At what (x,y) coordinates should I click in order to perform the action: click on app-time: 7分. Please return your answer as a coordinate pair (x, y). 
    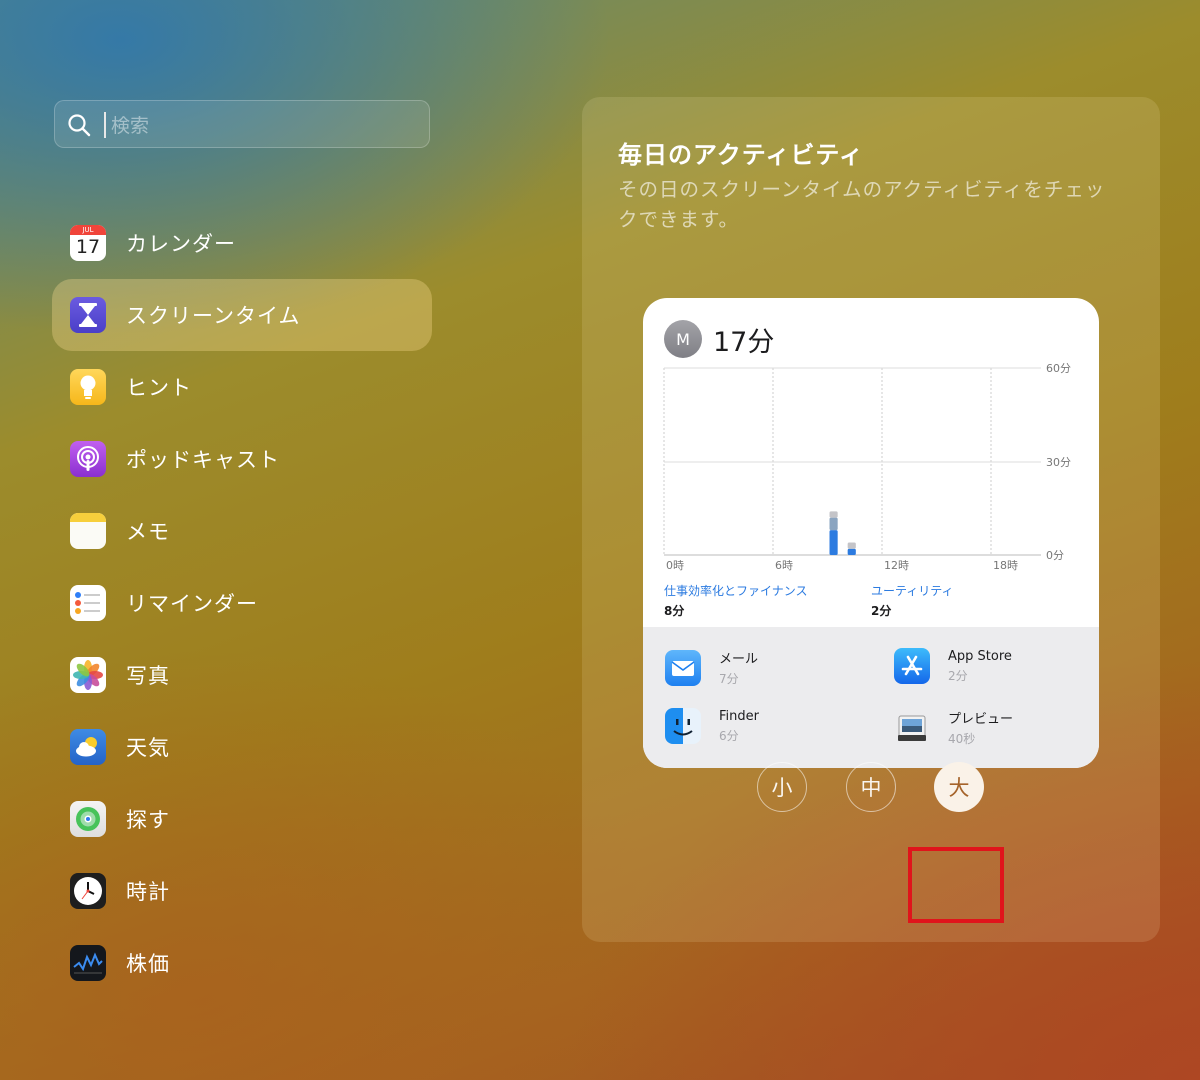
    Looking at the image, I should click on (729, 679).